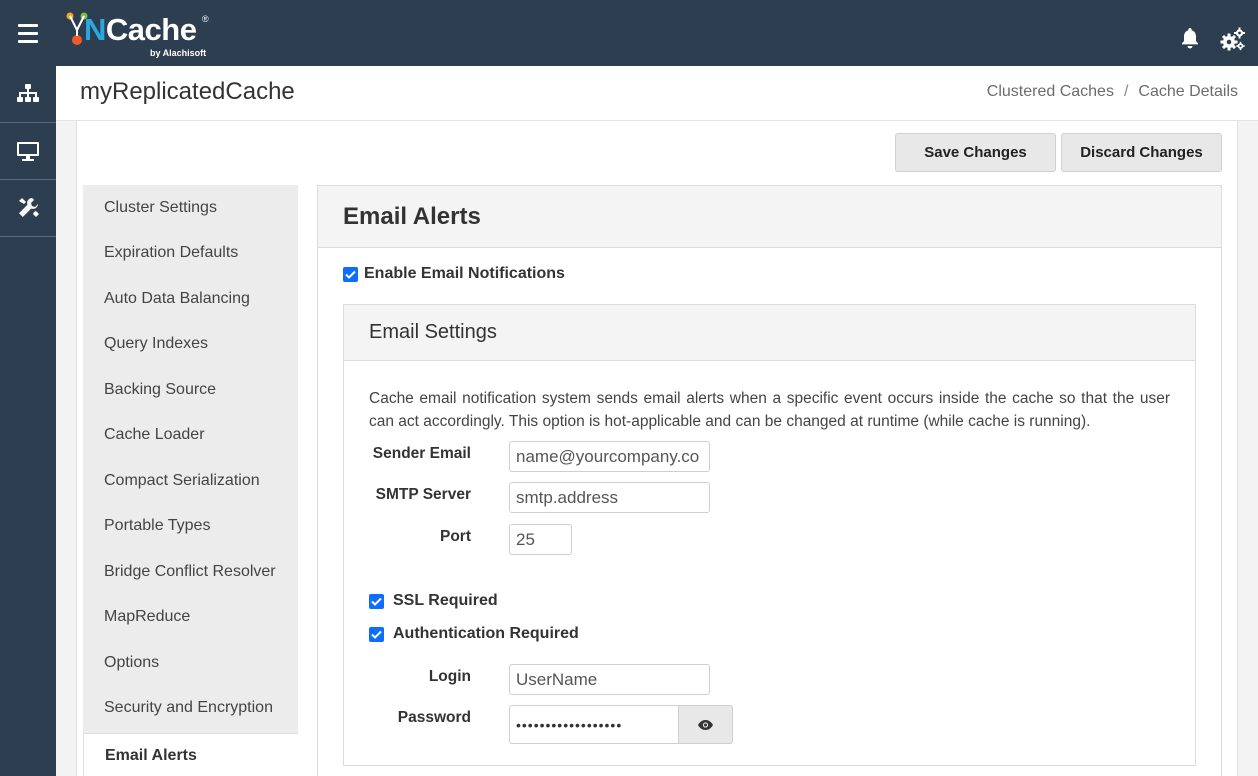 The image size is (1258, 776). Describe the element at coordinates (486, 633) in the screenshot. I see `authentication-required-label: Authentication Required` at that location.